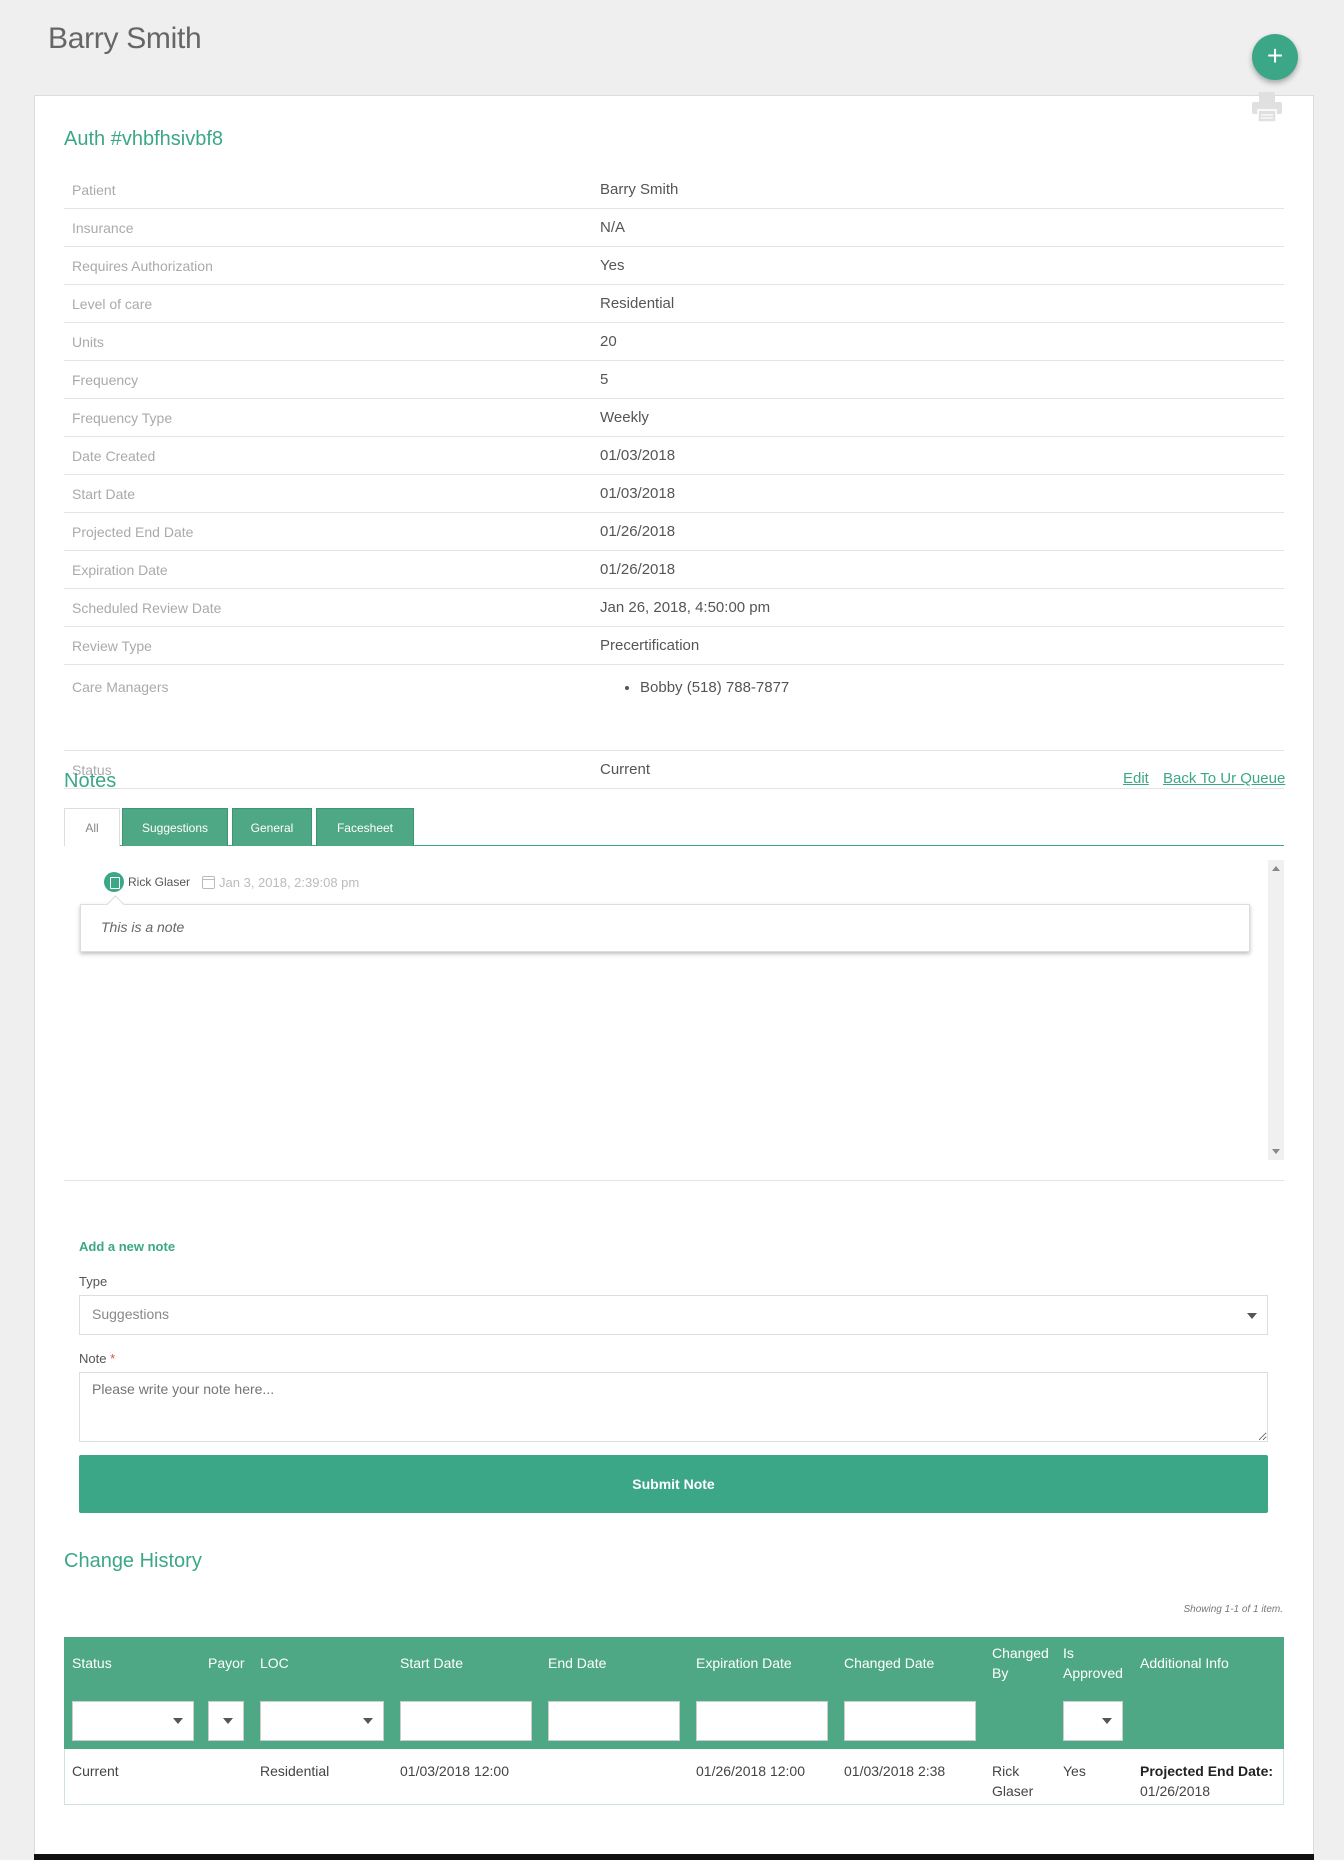 The image size is (1344, 1860). What do you see at coordinates (103, 227) in the screenshot?
I see `detail-label: Insurance` at bounding box center [103, 227].